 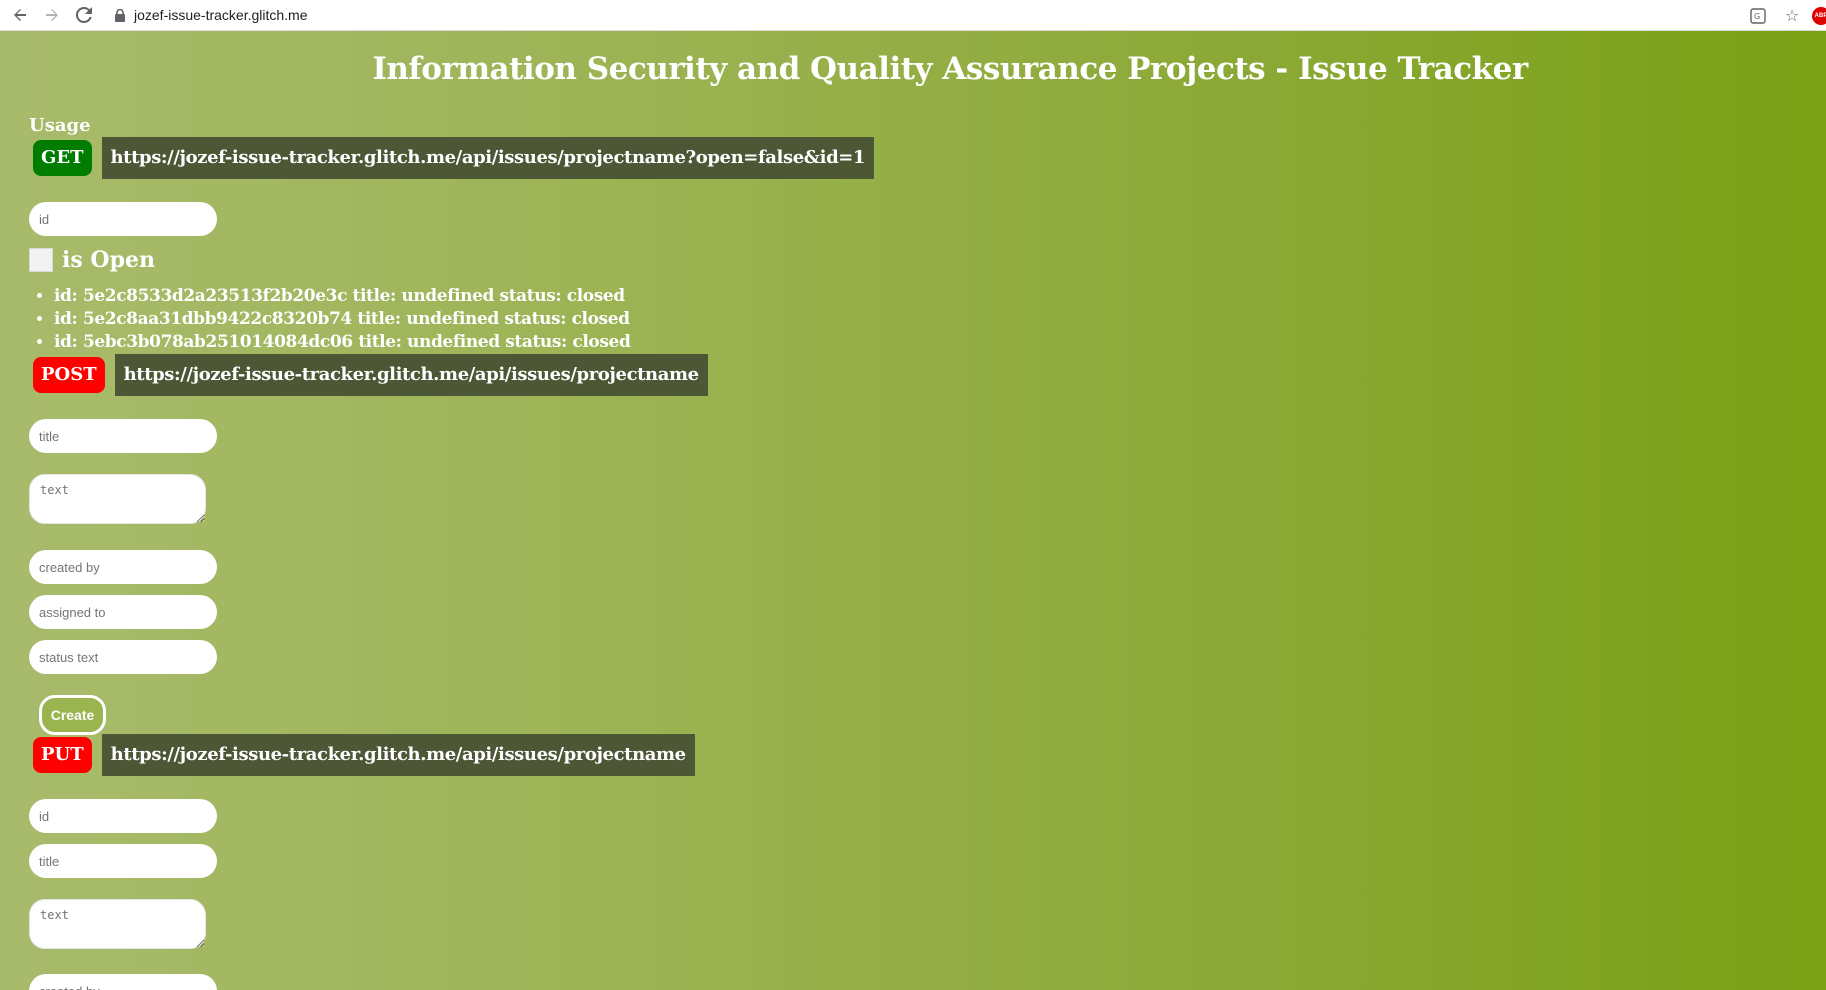 What do you see at coordinates (120, 15) in the screenshot?
I see `lock-icon` at bounding box center [120, 15].